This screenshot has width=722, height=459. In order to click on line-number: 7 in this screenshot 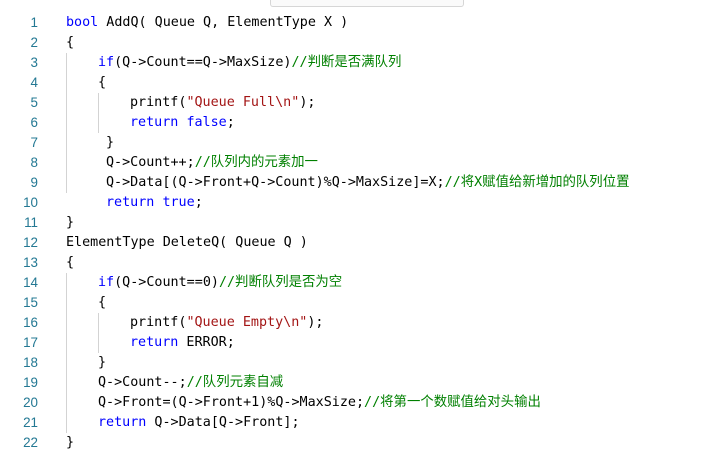, I will do `click(34, 142)`.